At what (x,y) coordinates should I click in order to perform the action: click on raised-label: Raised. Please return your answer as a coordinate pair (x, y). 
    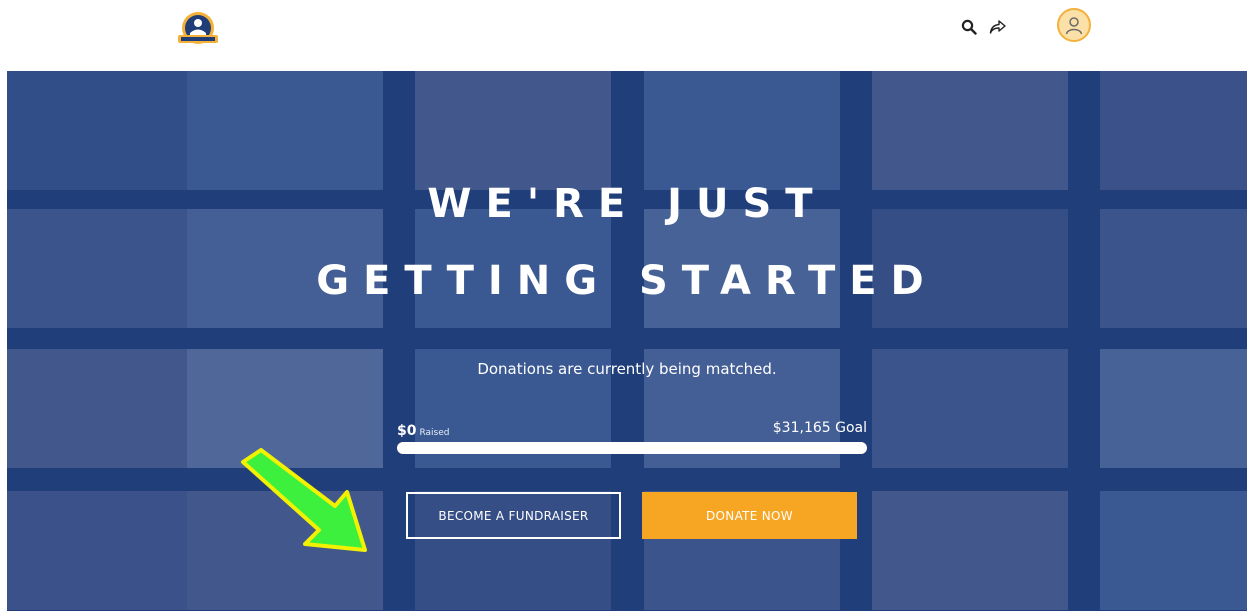
    Looking at the image, I should click on (434, 433).